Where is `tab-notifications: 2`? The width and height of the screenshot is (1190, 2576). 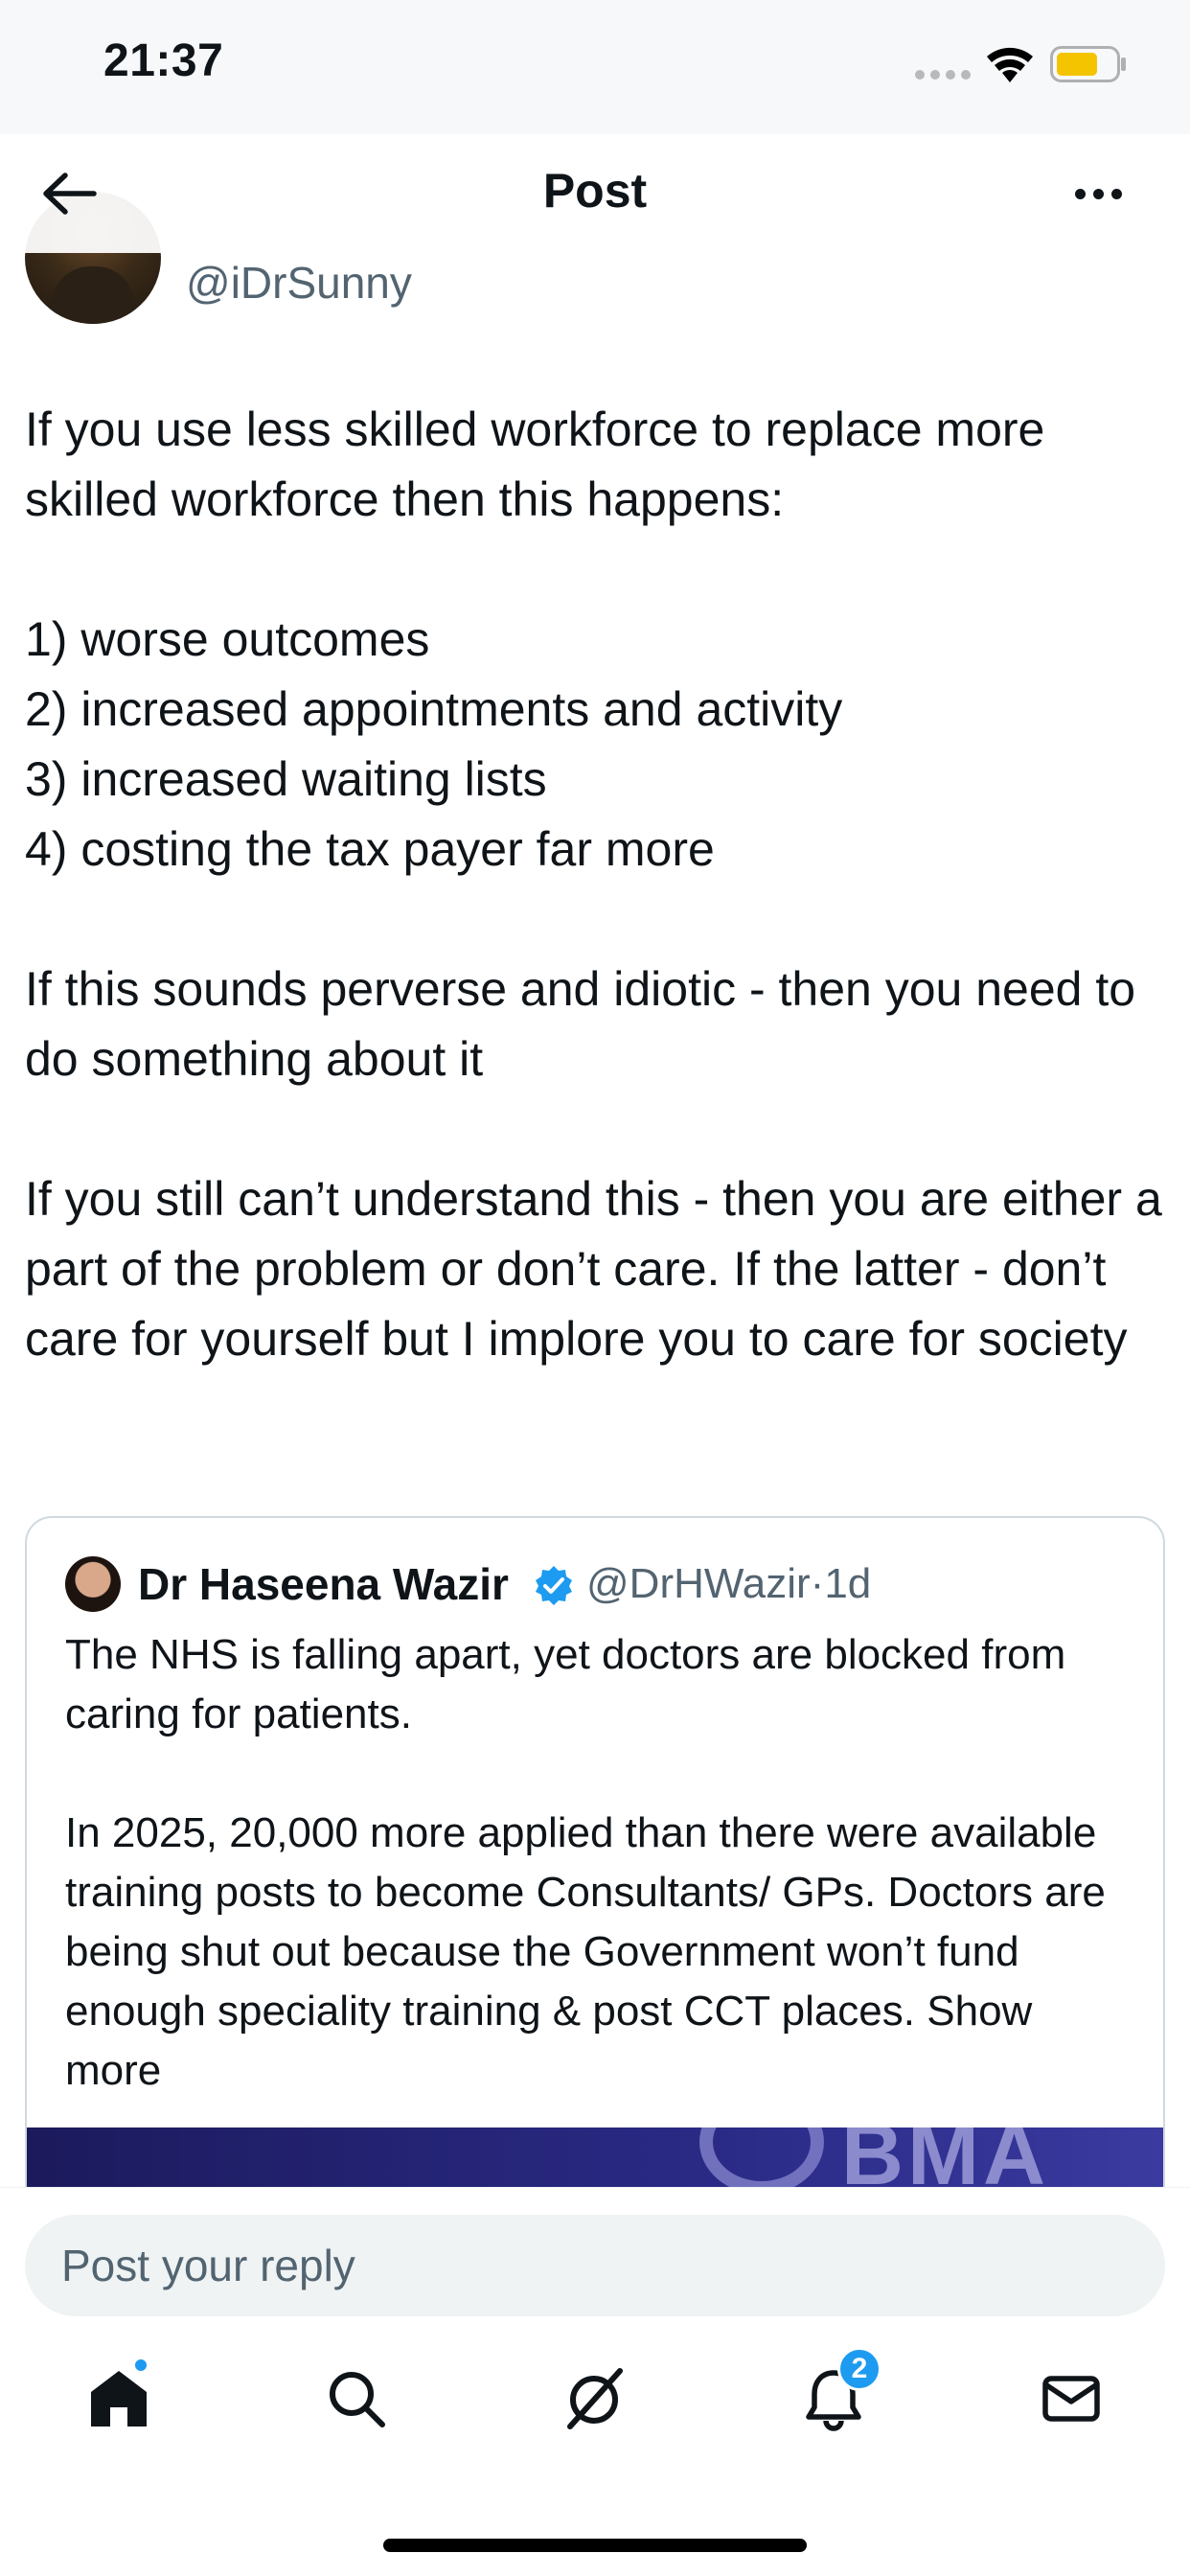
tab-notifications: 2 is located at coordinates (834, 2397).